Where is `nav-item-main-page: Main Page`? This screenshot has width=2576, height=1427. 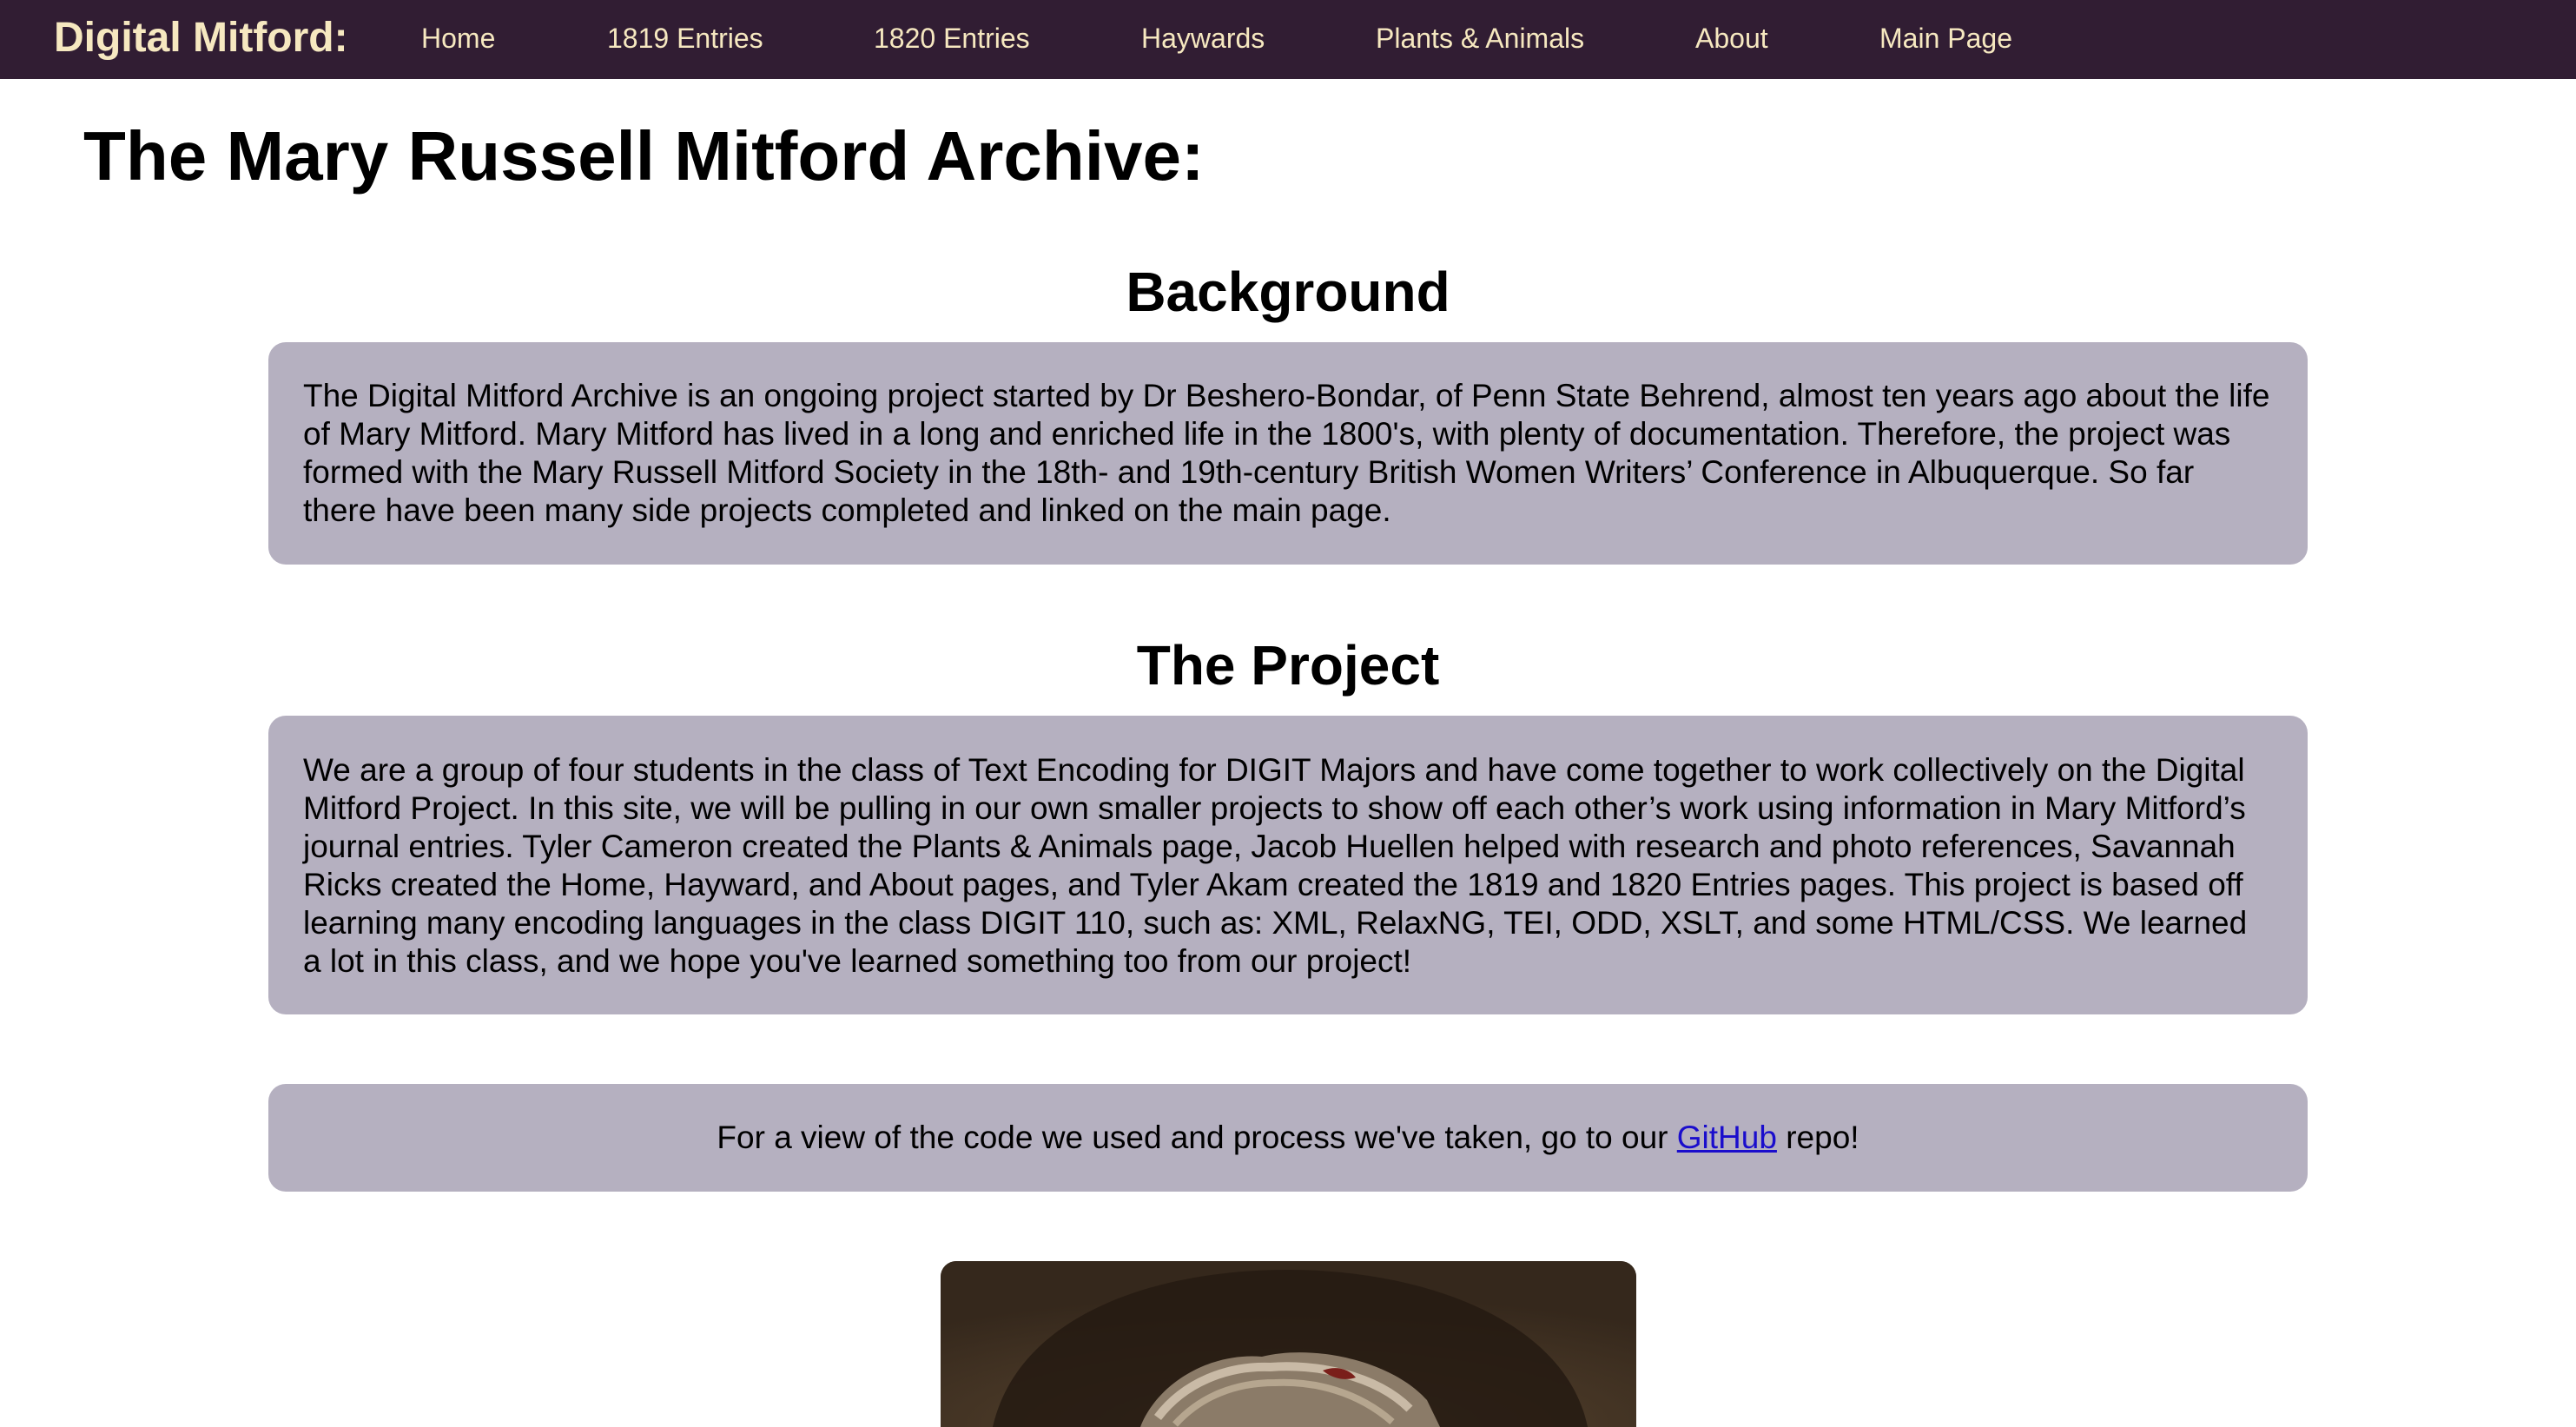
nav-item-main-page: Main Page is located at coordinates (1945, 38).